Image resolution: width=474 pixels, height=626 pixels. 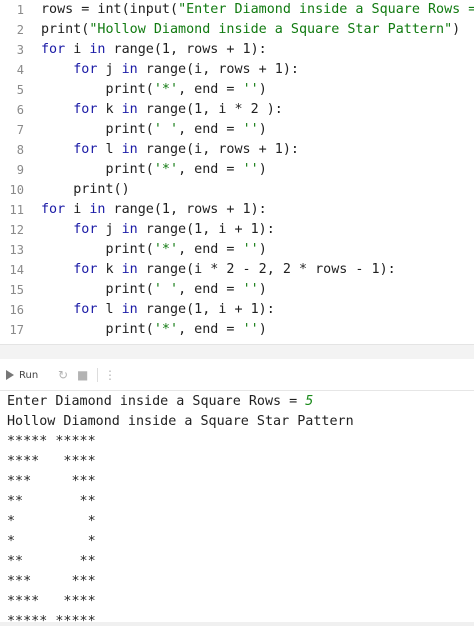 I want to click on code-line: 6 for k in range(1, i * 2 ):, so click(x=237, y=110).